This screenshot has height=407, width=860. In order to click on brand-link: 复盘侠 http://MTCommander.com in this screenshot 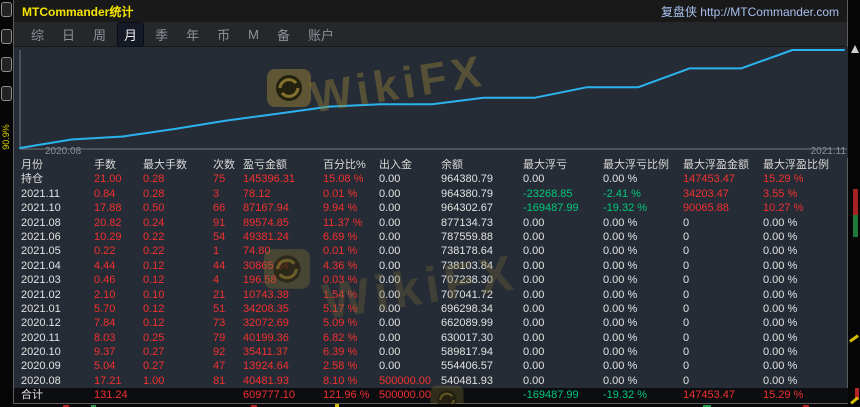, I will do `click(750, 11)`.